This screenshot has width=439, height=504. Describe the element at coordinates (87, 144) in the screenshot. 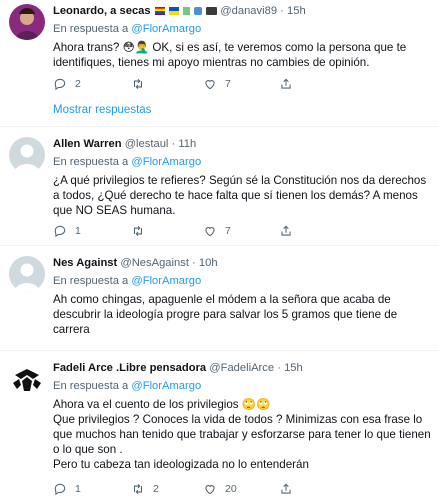

I see `display-name: Allen Warren` at that location.